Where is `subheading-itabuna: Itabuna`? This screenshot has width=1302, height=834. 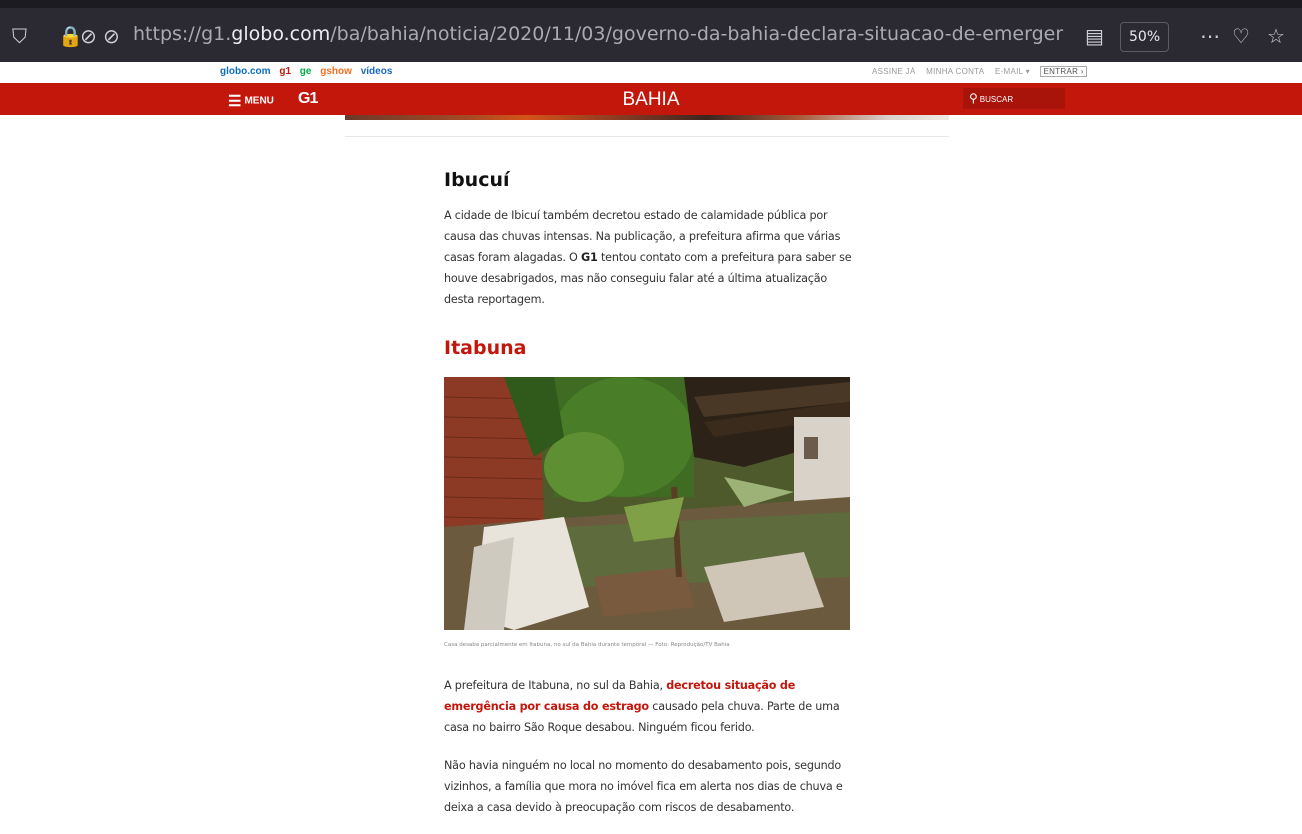 subheading-itabuna: Itabuna is located at coordinates (485, 348).